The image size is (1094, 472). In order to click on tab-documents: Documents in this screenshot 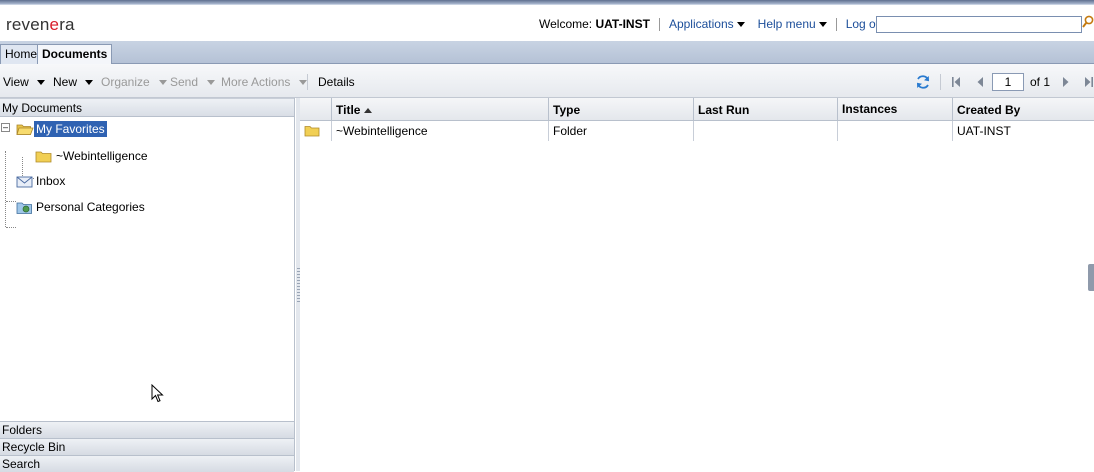, I will do `click(75, 54)`.